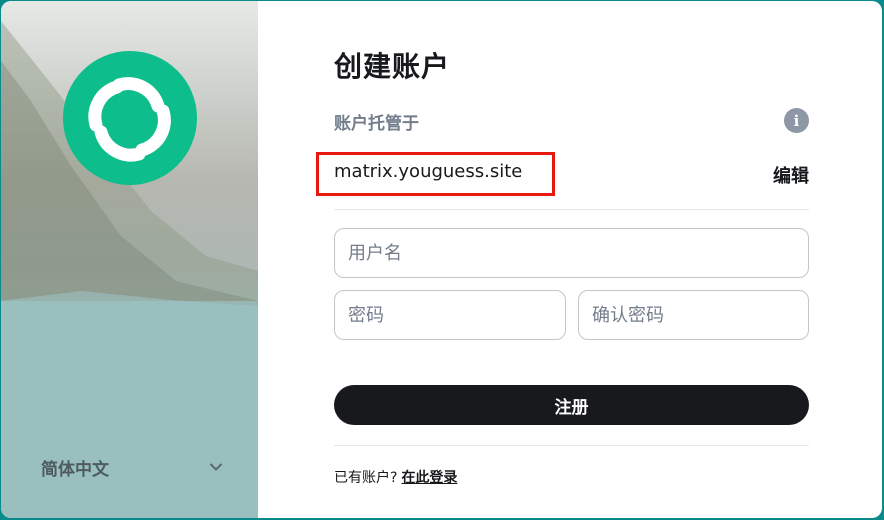 This screenshot has width=884, height=520. I want to click on chevron-down-icon, so click(216, 467).